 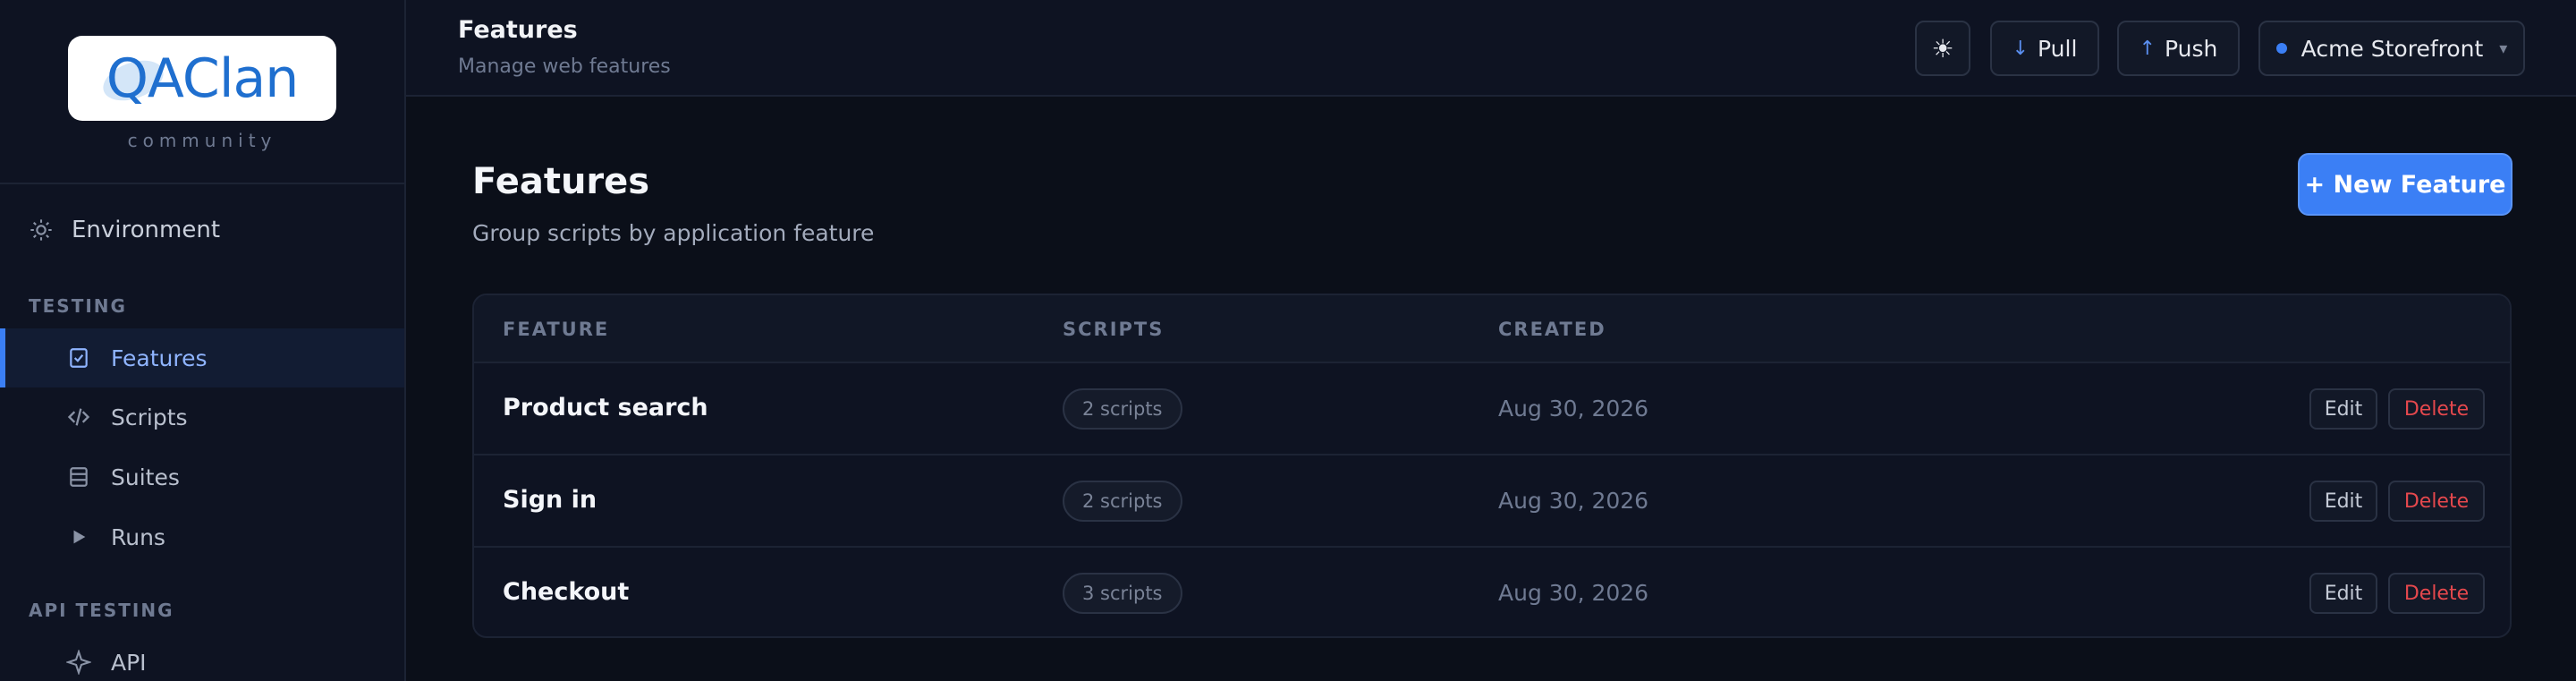 I want to click on brand: QAClan community, so click(x=202, y=92).